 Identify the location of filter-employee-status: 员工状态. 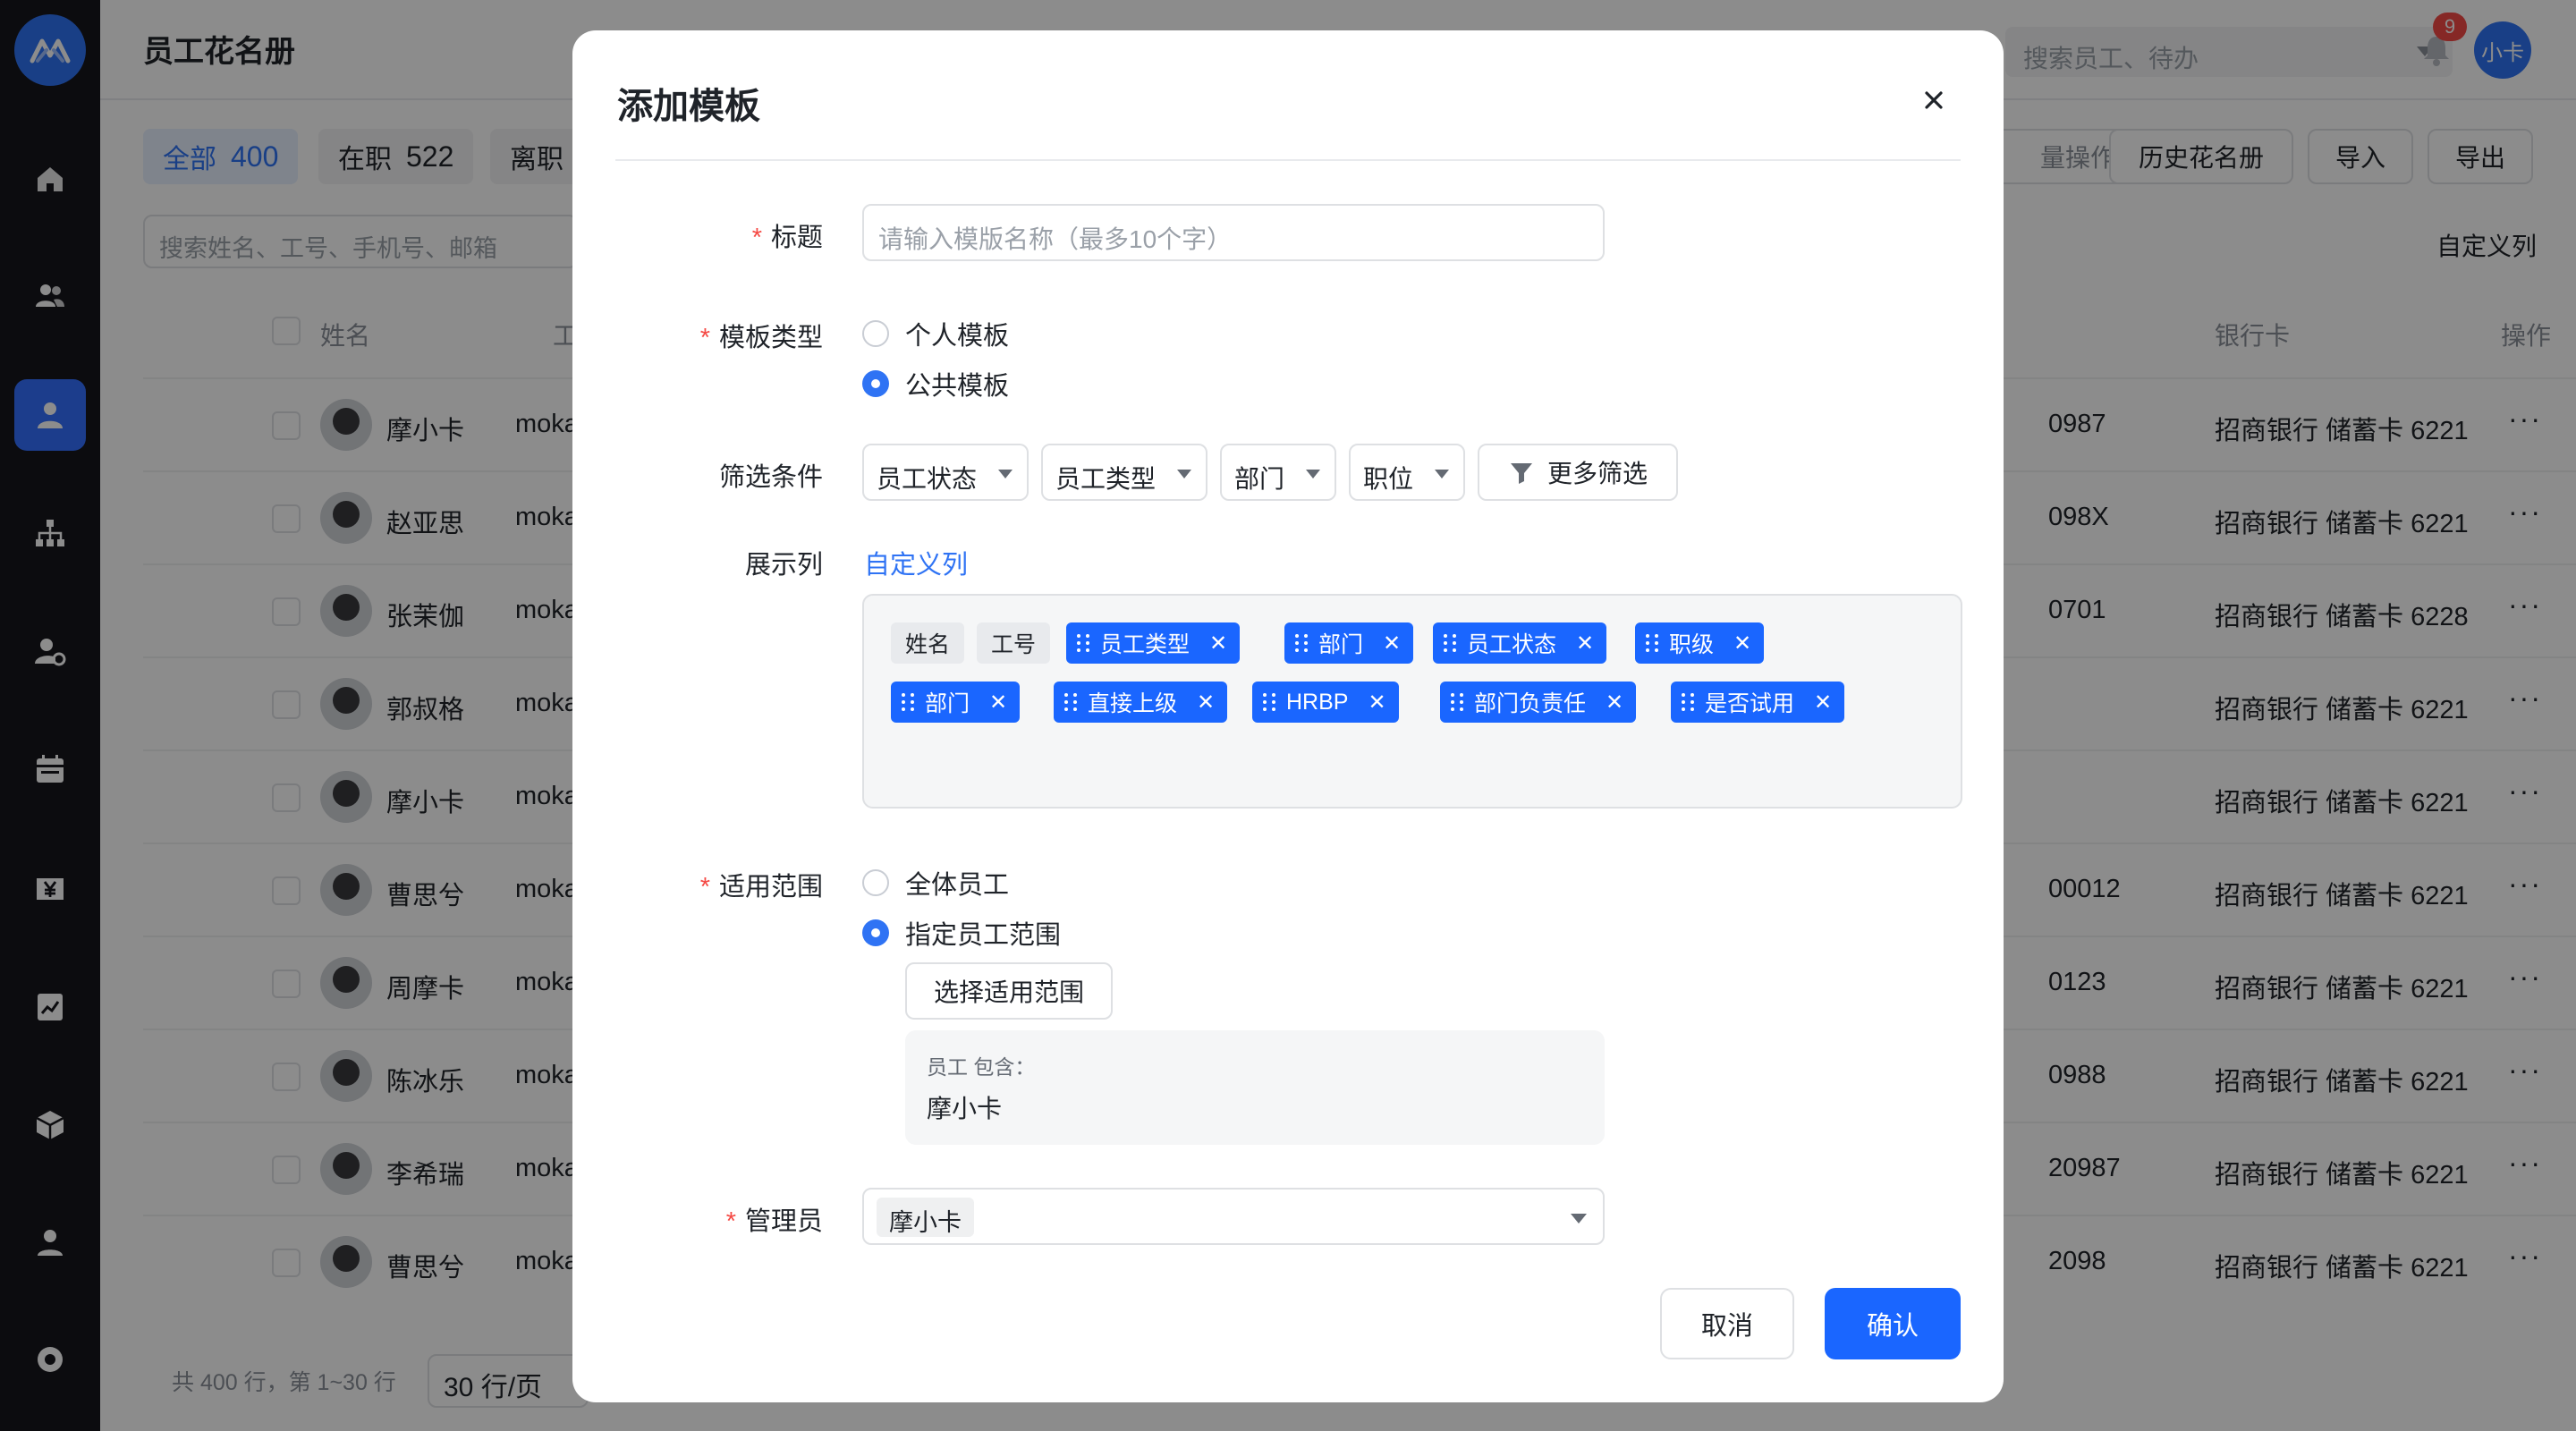
(945, 472).